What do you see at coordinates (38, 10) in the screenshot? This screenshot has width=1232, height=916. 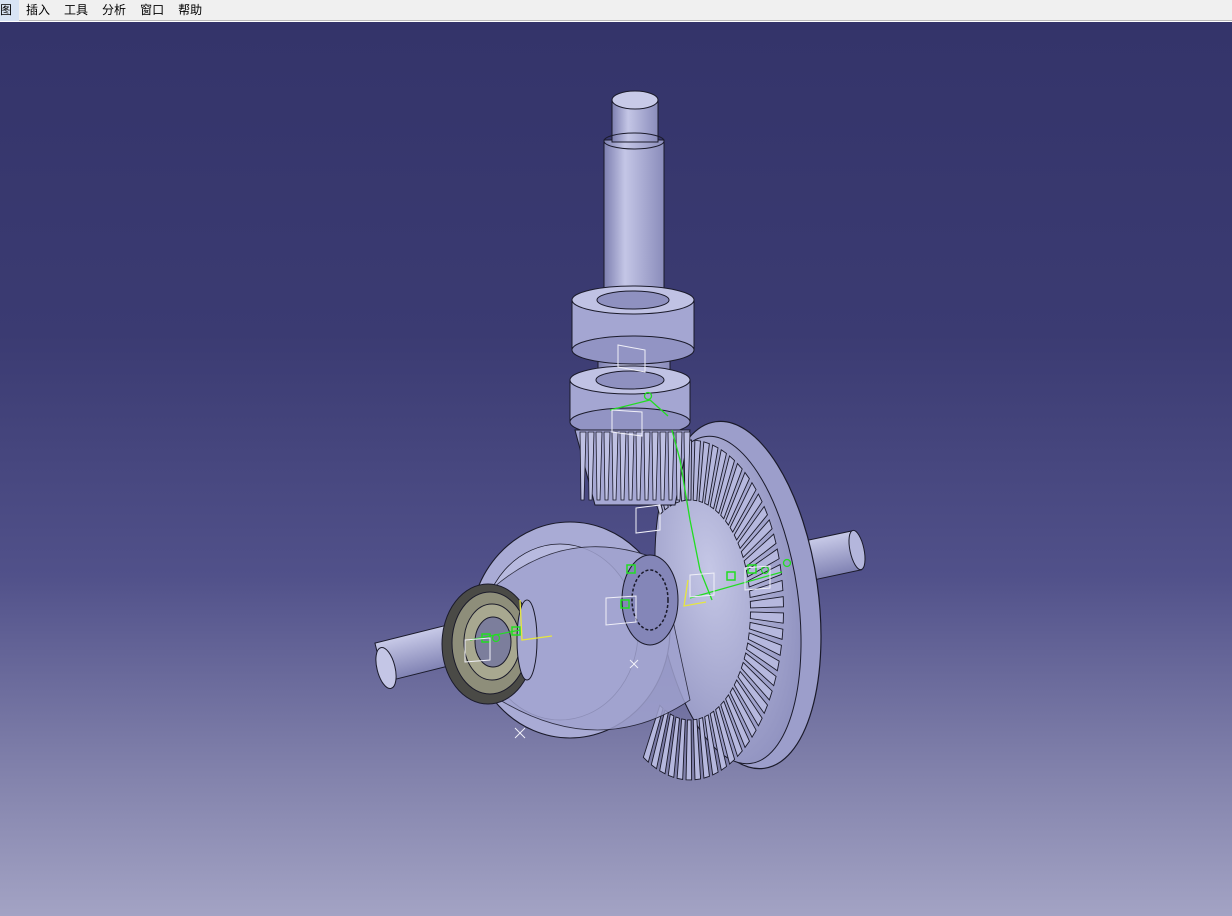 I see `menu-insert: 插入` at bounding box center [38, 10].